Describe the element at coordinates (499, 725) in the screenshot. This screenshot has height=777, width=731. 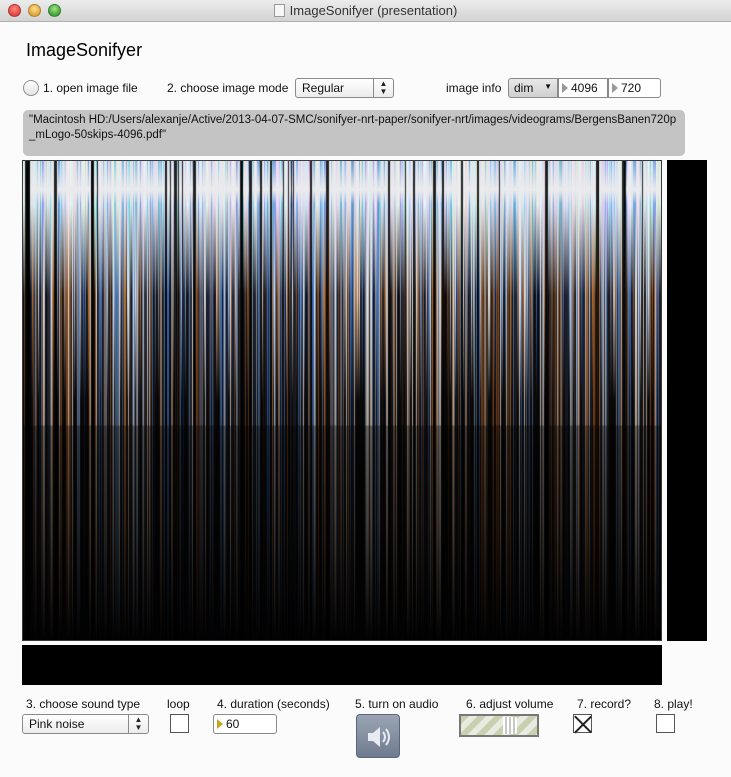
I see `volume-slider` at that location.